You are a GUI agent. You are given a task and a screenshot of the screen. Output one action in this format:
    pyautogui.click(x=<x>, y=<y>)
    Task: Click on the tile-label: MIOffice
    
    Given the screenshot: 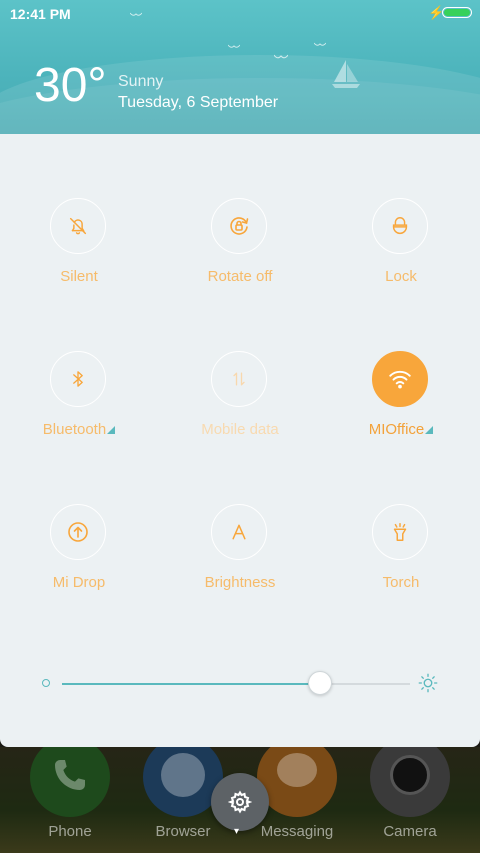 What is the action you would take?
    pyautogui.click(x=401, y=429)
    